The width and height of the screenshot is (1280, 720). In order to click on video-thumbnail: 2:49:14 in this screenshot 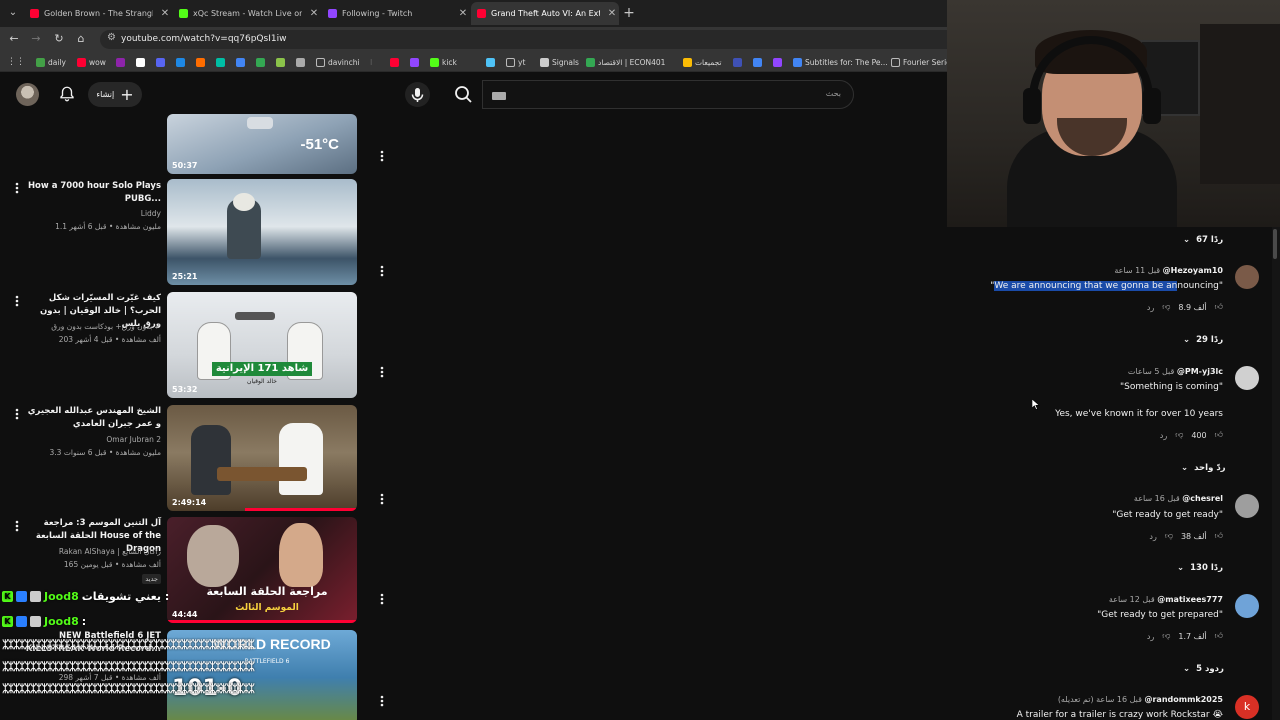, I will do `click(262, 458)`.